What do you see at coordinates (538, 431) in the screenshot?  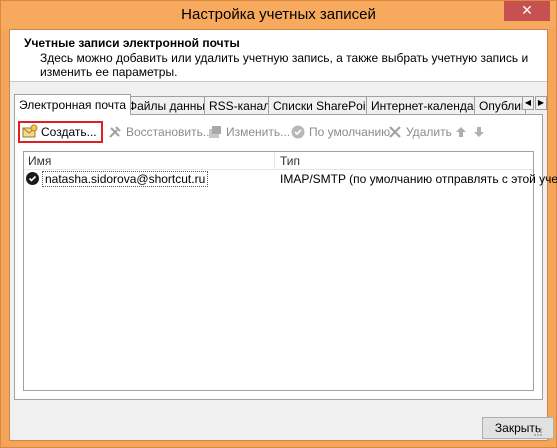 I see `resize-grip-icon` at bounding box center [538, 431].